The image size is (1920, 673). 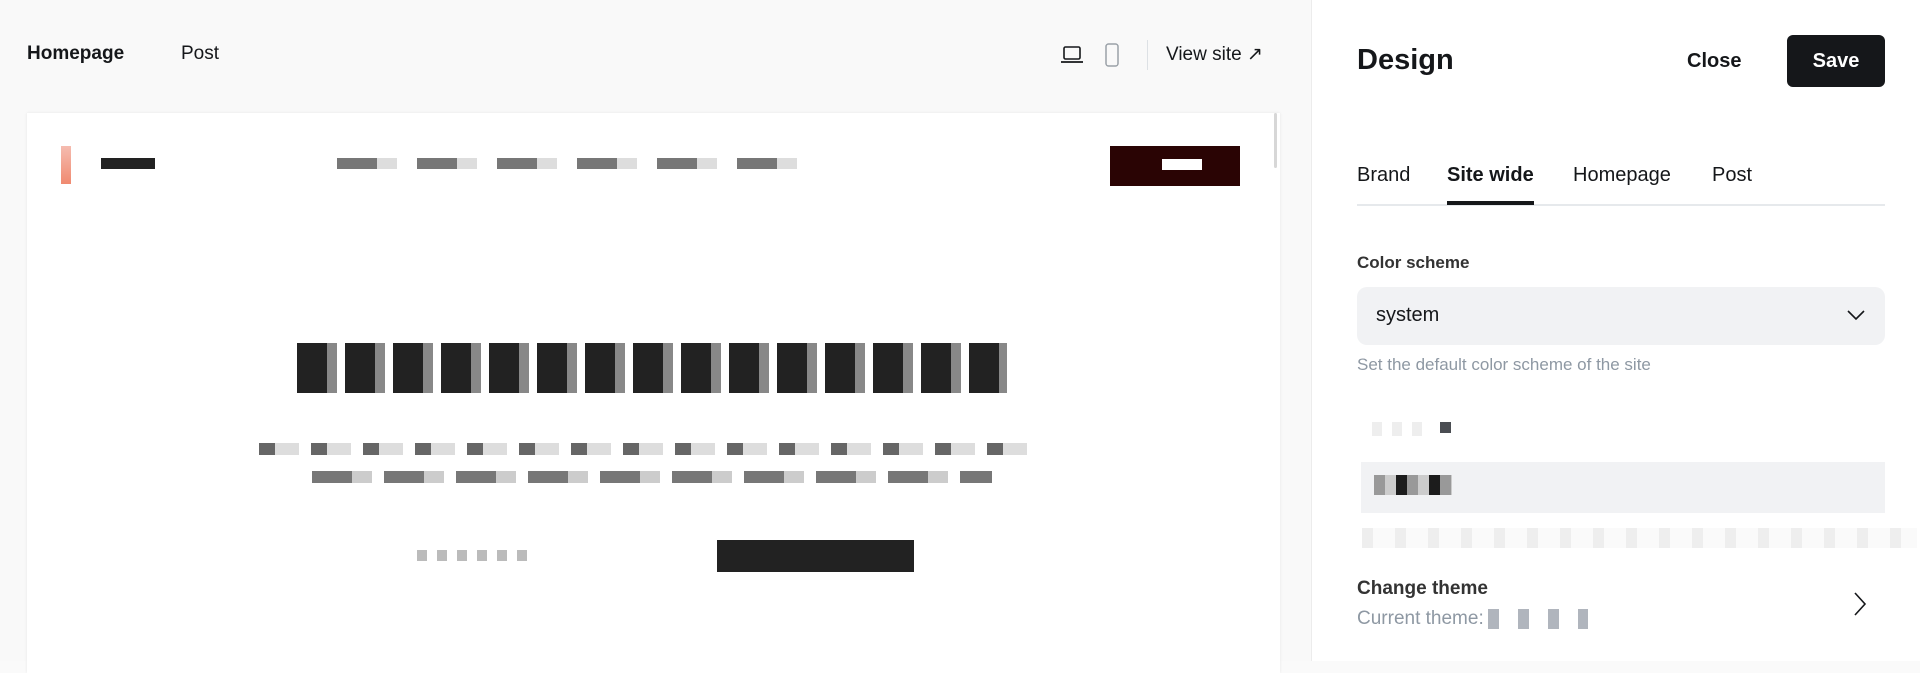 I want to click on tab-homepage: Homepage, so click(x=1622, y=182).